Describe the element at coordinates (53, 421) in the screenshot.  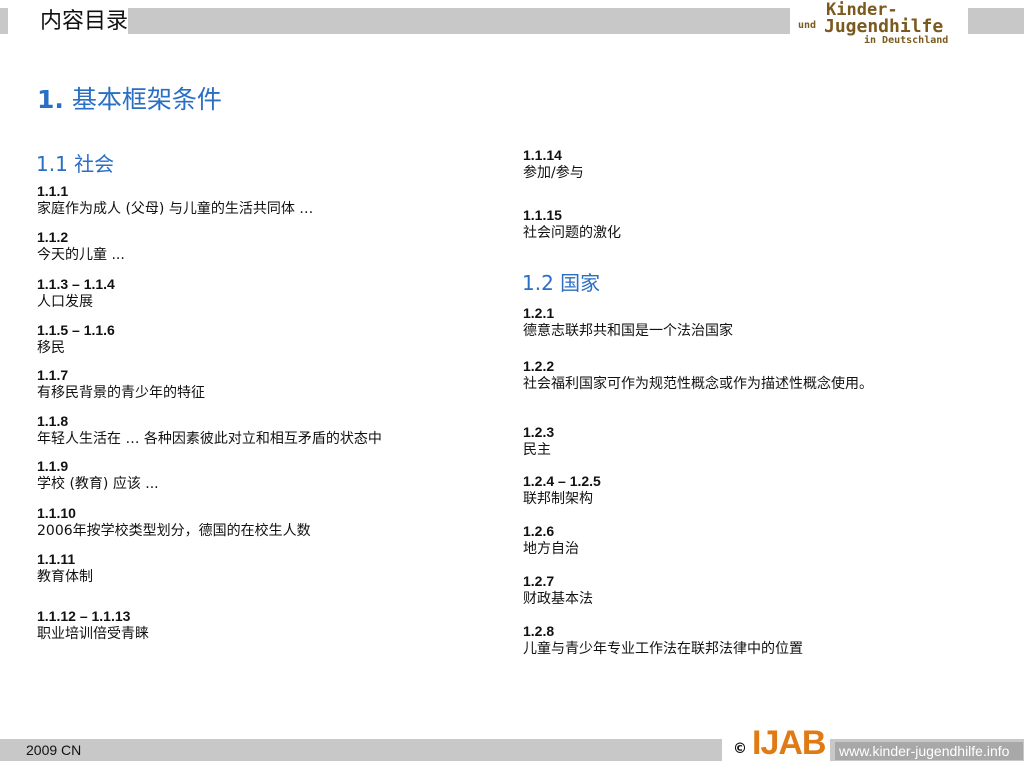
I see `entry-code: 1.1.8` at that location.